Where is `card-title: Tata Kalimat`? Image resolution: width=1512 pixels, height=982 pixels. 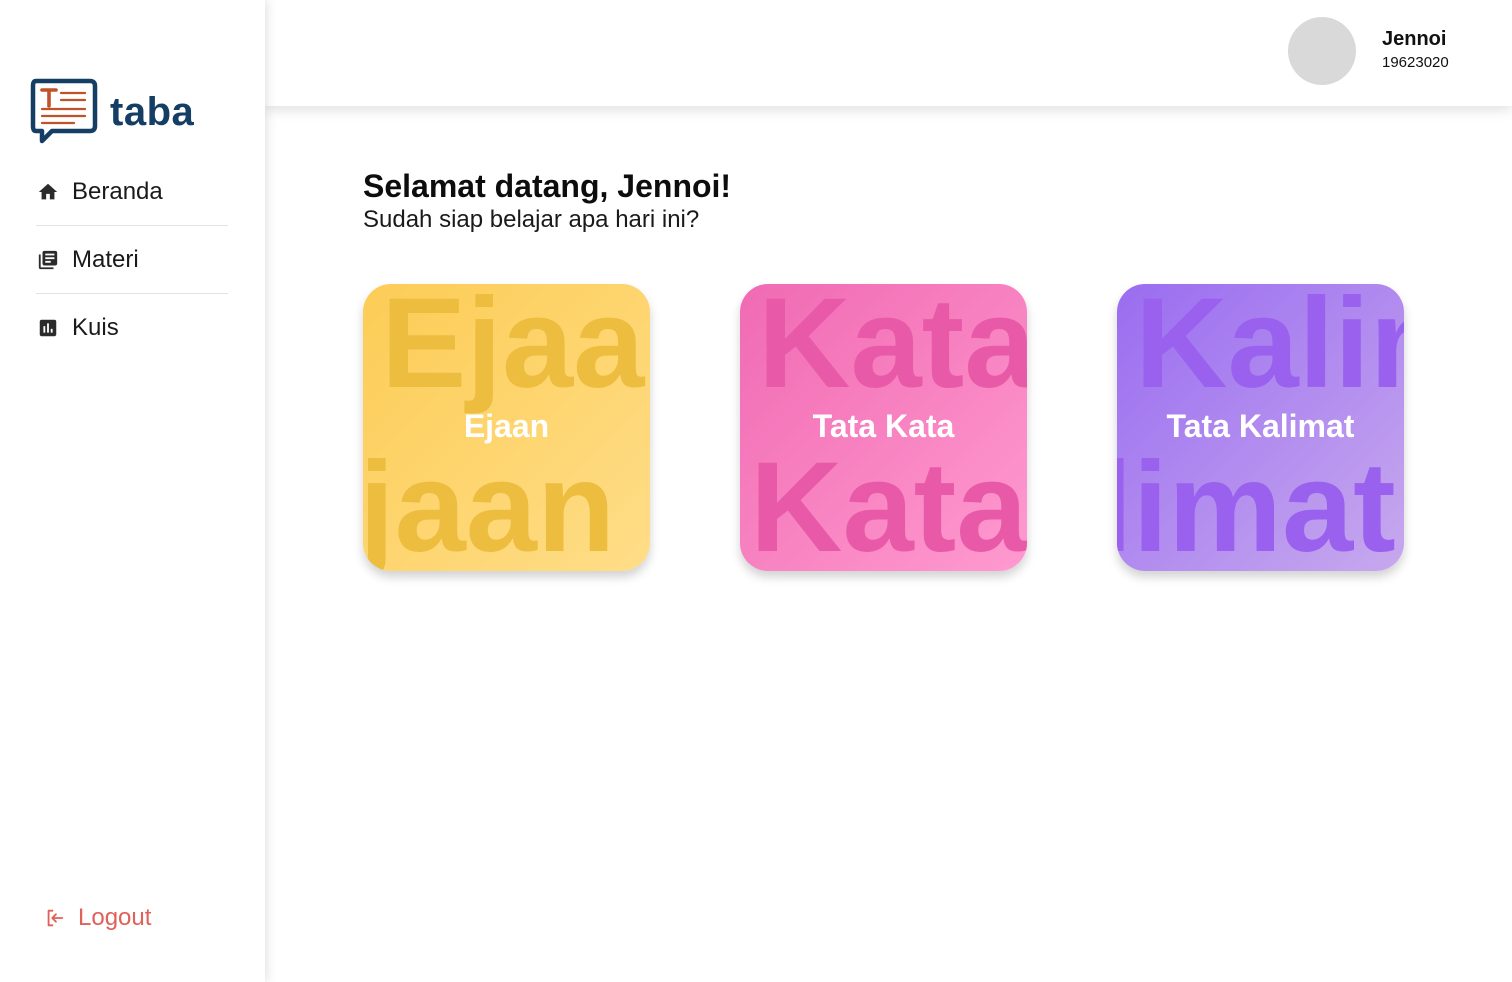 card-title: Tata Kalimat is located at coordinates (1260, 426).